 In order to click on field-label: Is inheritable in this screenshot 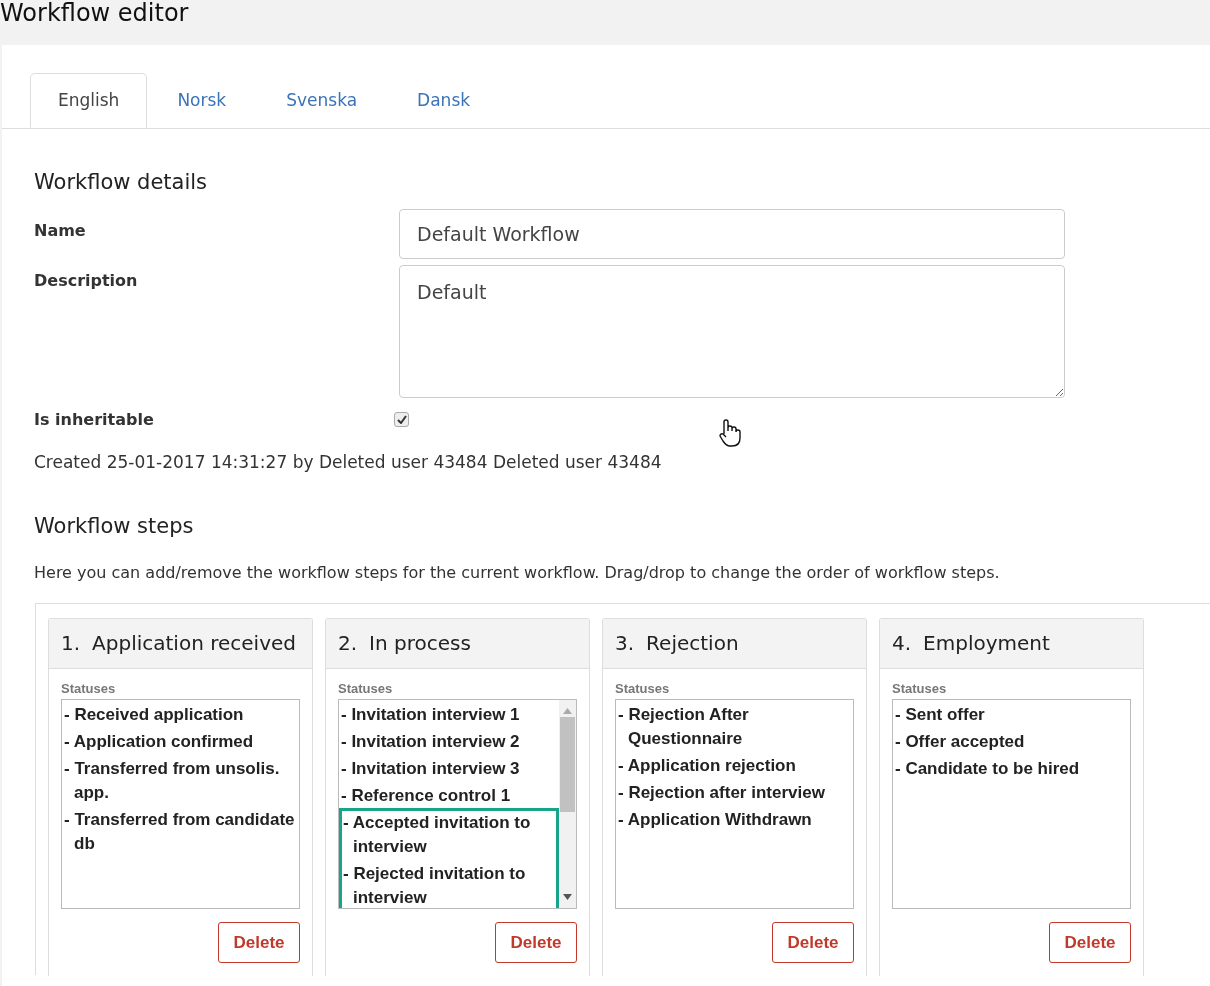, I will do `click(94, 419)`.